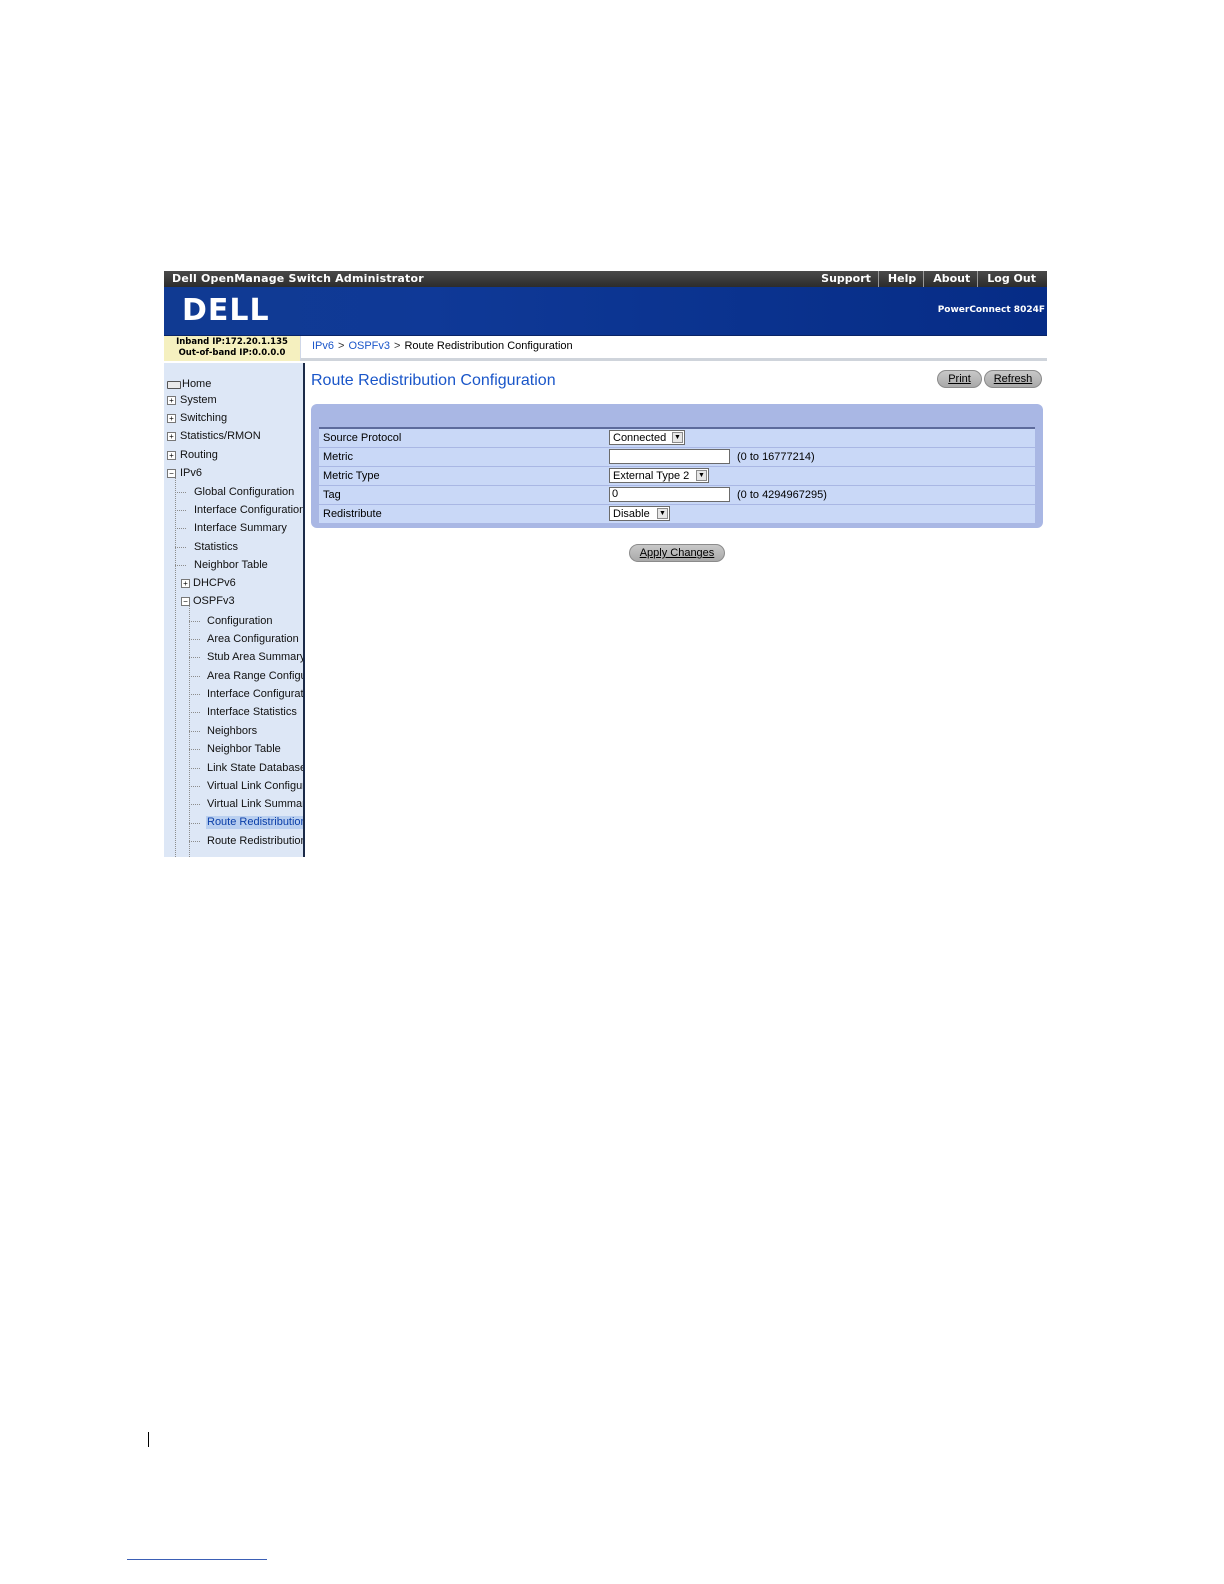  I want to click on metric-cell: (0 to 16777214), so click(712, 457).